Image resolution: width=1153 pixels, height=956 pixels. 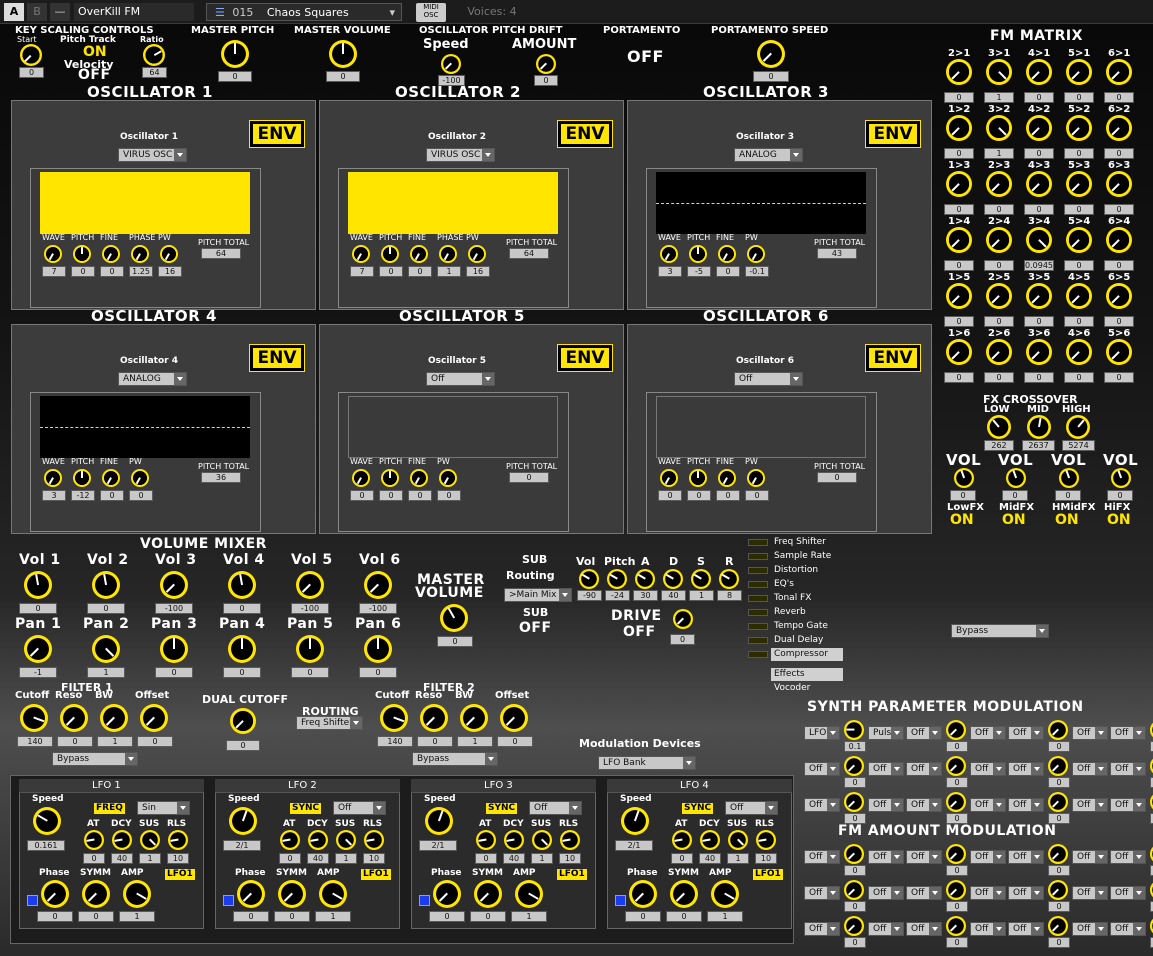 I want to click on f2-offset-value: 0, so click(x=515, y=741).